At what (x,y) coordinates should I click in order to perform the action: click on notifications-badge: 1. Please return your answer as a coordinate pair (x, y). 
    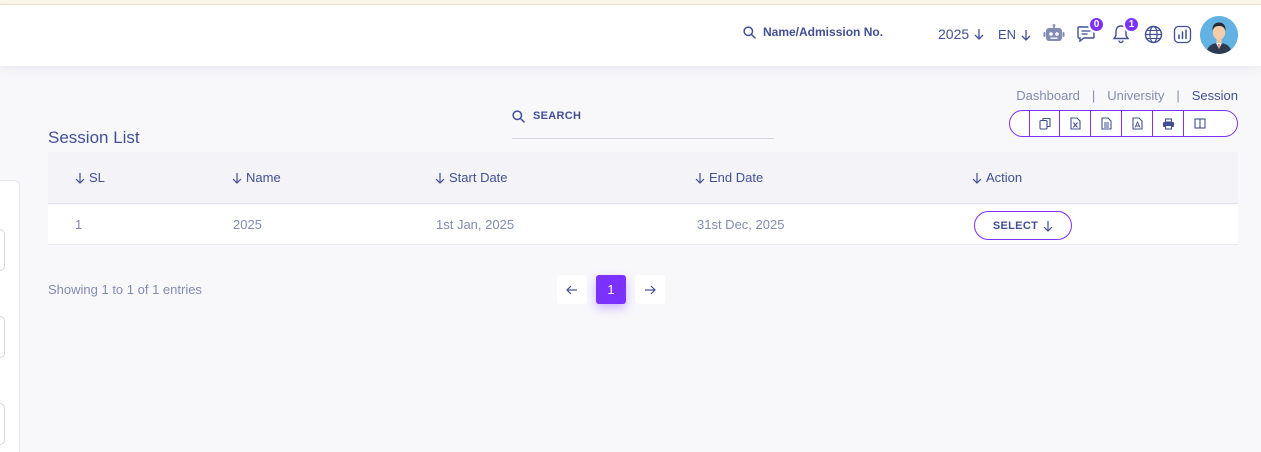
    Looking at the image, I should click on (1131, 24).